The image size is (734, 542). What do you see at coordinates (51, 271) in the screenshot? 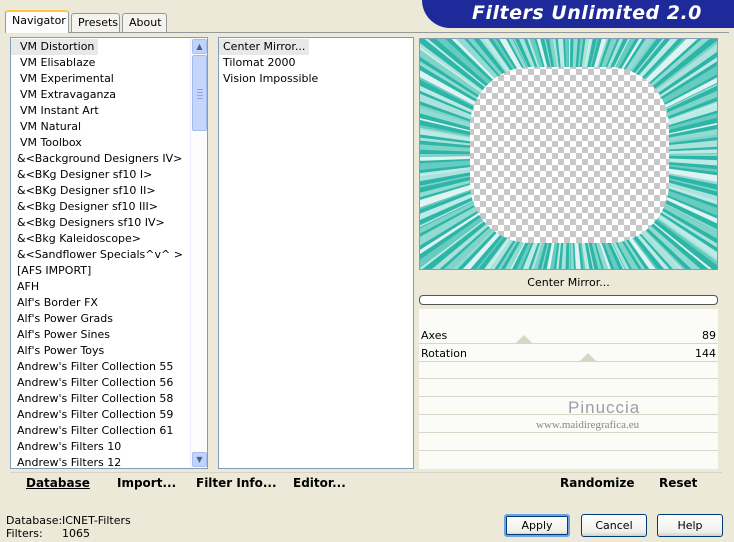
I see `category-item: [AFS IMPORT]` at bounding box center [51, 271].